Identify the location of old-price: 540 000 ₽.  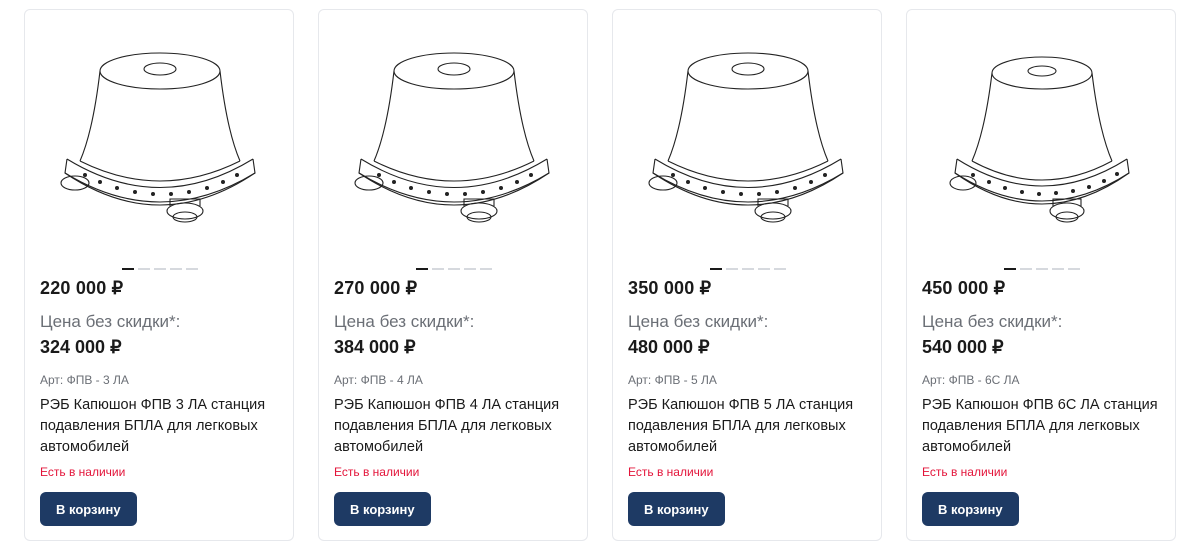
(963, 347).